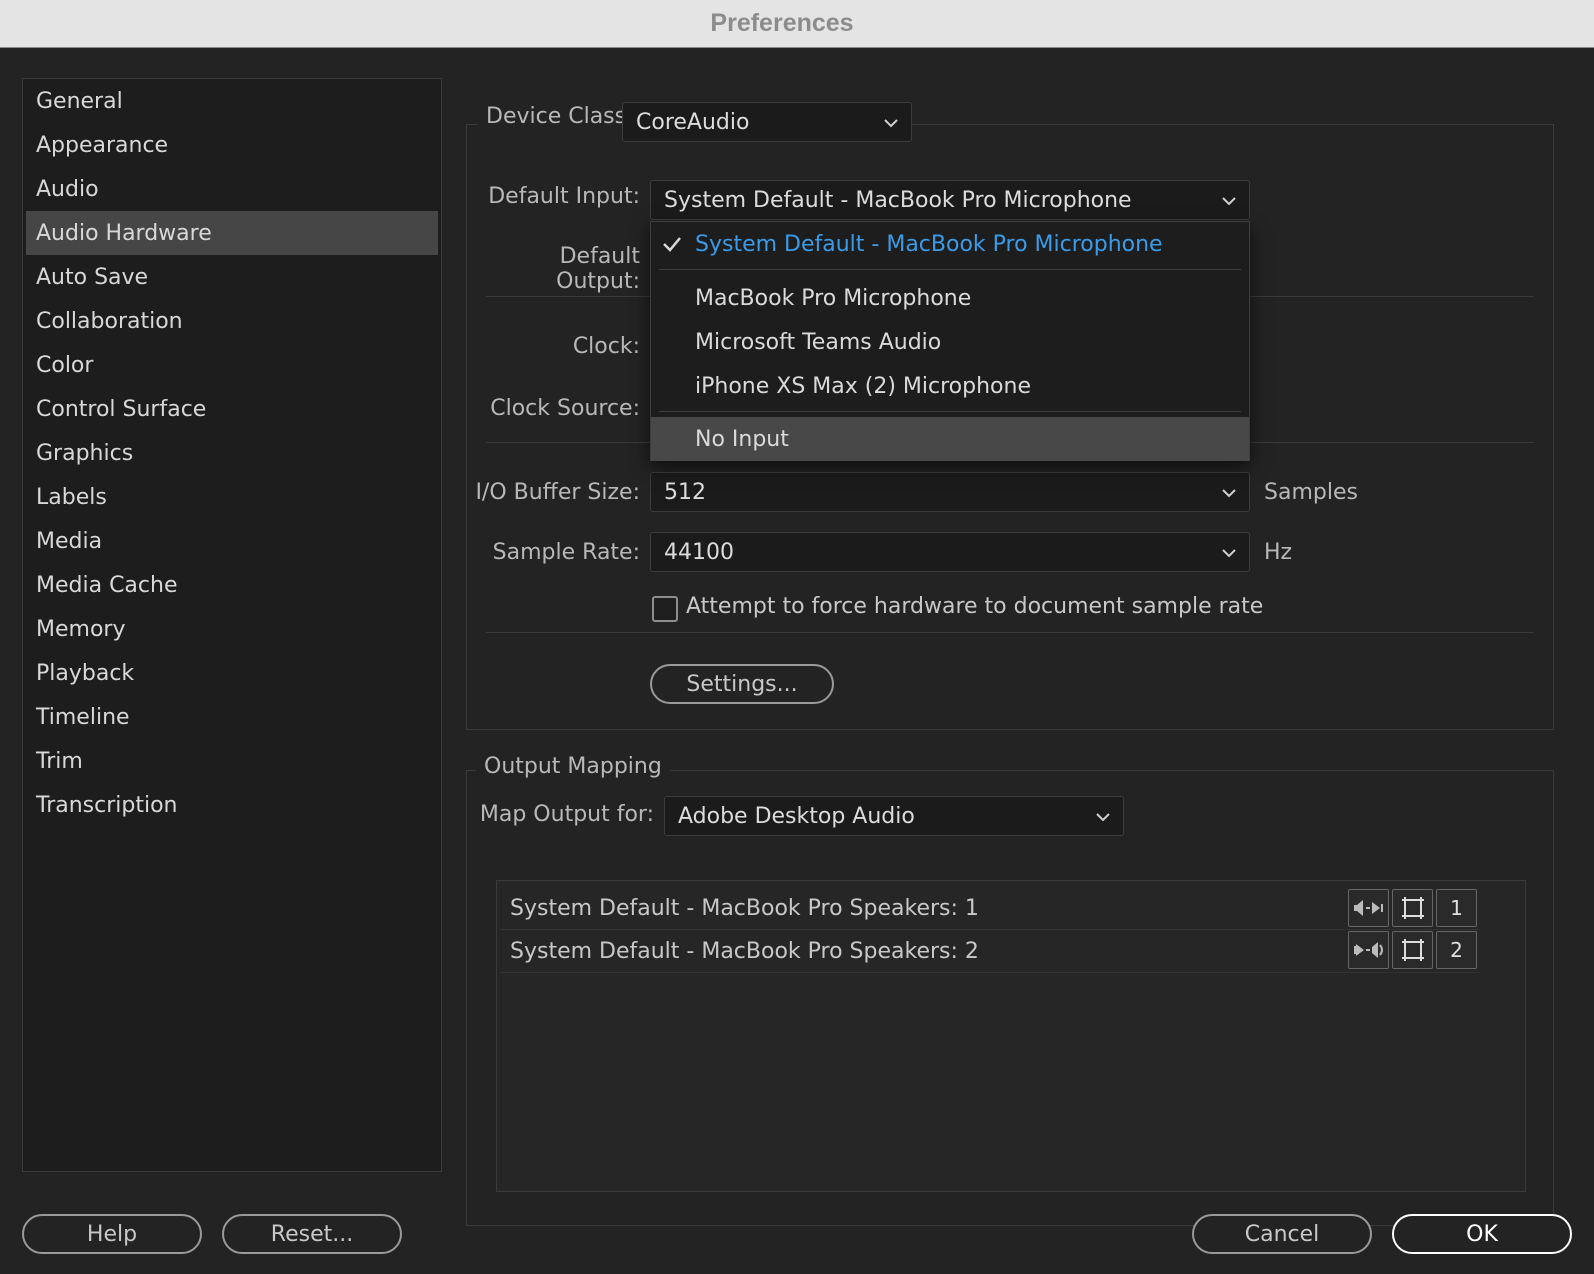 Image resolution: width=1594 pixels, height=1274 pixels. I want to click on sidebar-item-general: General, so click(232, 101).